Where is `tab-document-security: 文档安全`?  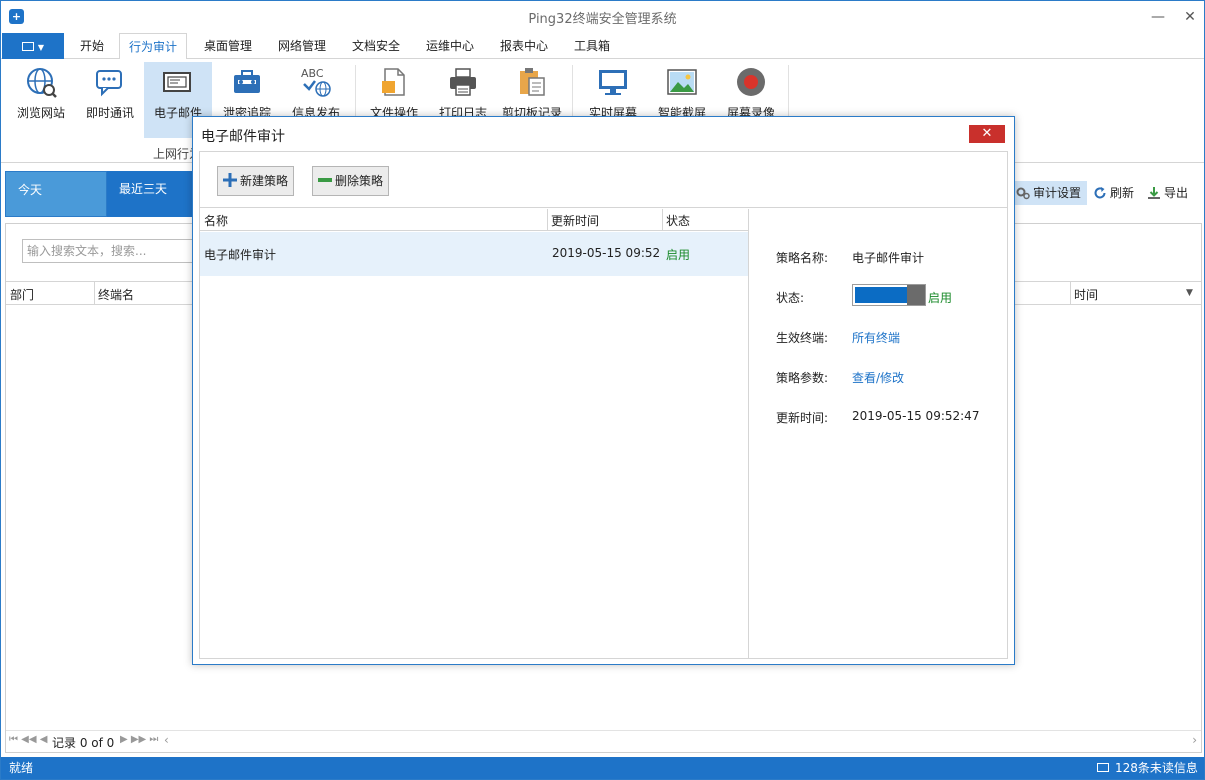 tab-document-security: 文档安全 is located at coordinates (376, 46).